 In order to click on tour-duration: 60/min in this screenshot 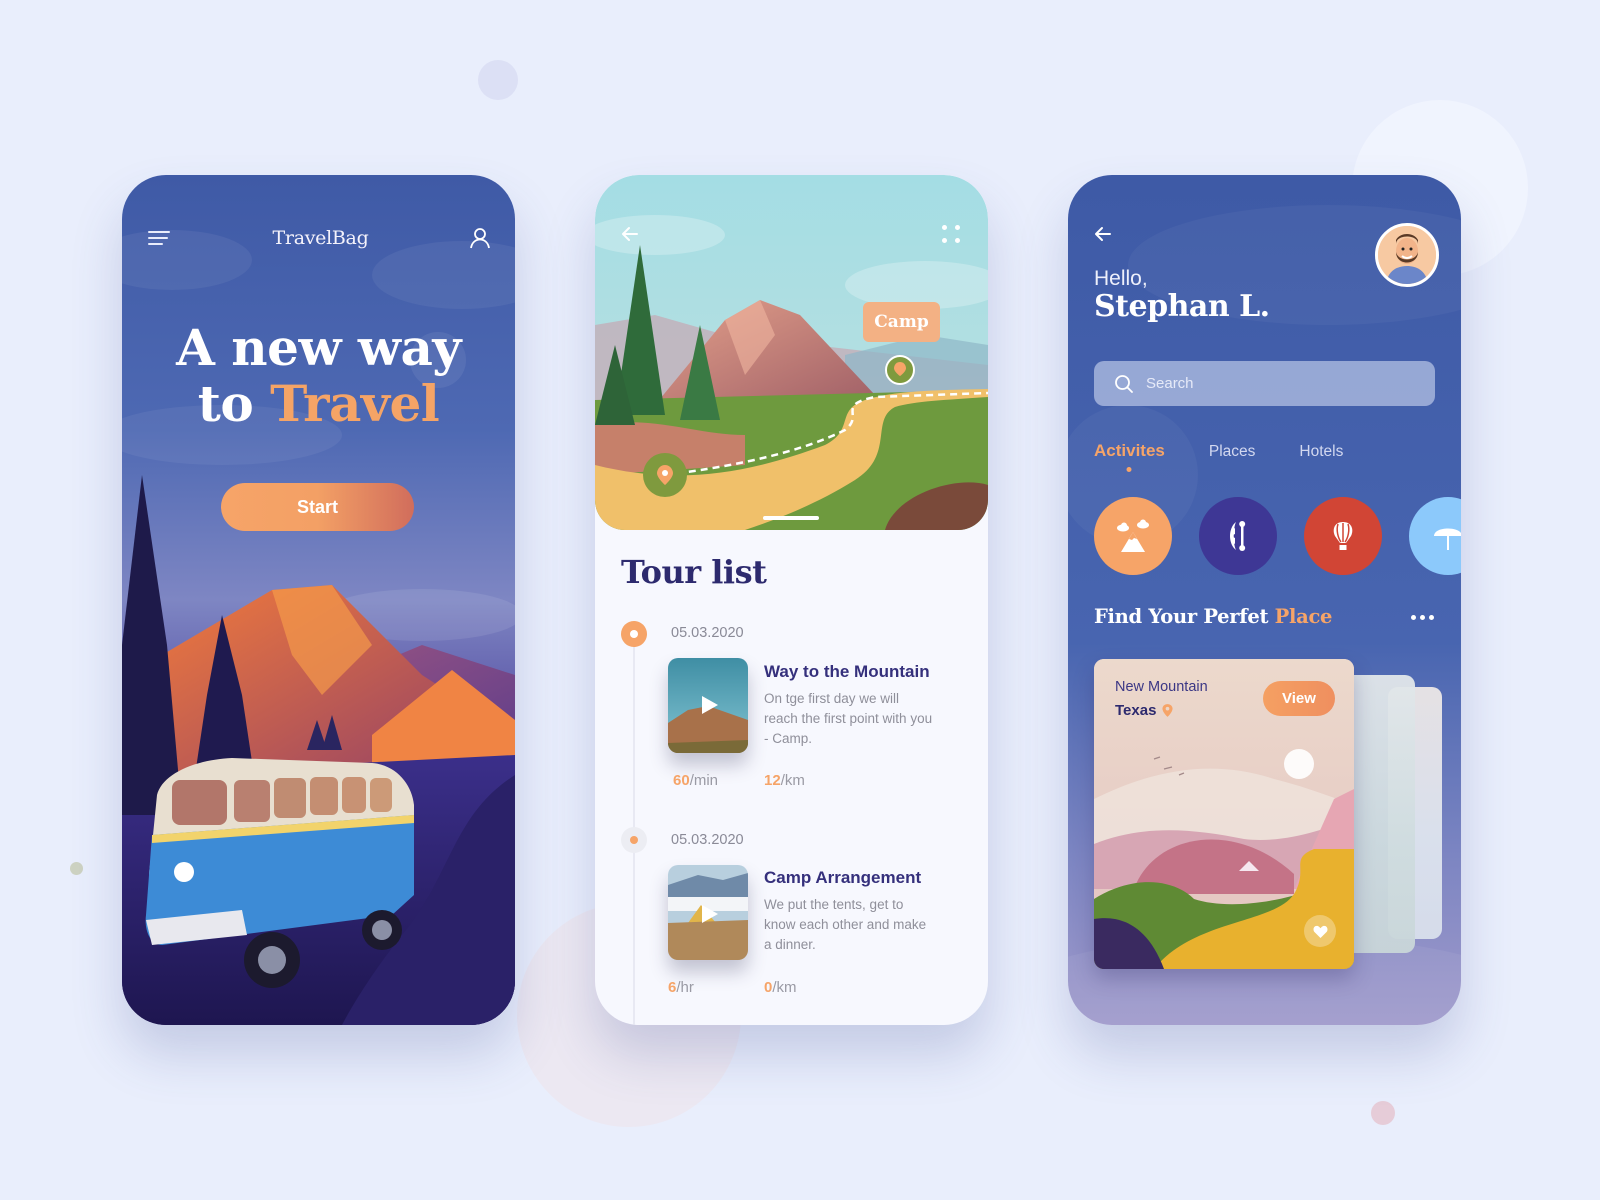, I will do `click(695, 780)`.